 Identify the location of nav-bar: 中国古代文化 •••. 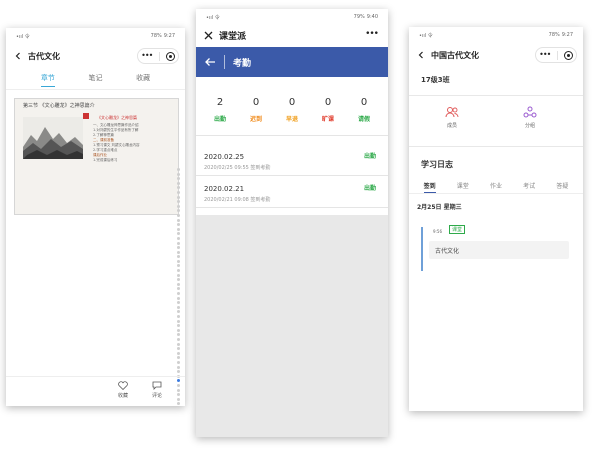
(496, 55).